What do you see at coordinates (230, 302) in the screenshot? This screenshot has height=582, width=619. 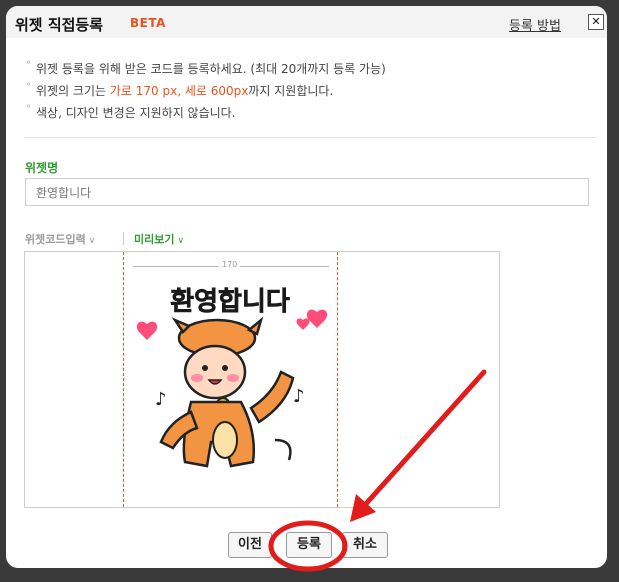 I see `sticker-text: 환영합니다` at bounding box center [230, 302].